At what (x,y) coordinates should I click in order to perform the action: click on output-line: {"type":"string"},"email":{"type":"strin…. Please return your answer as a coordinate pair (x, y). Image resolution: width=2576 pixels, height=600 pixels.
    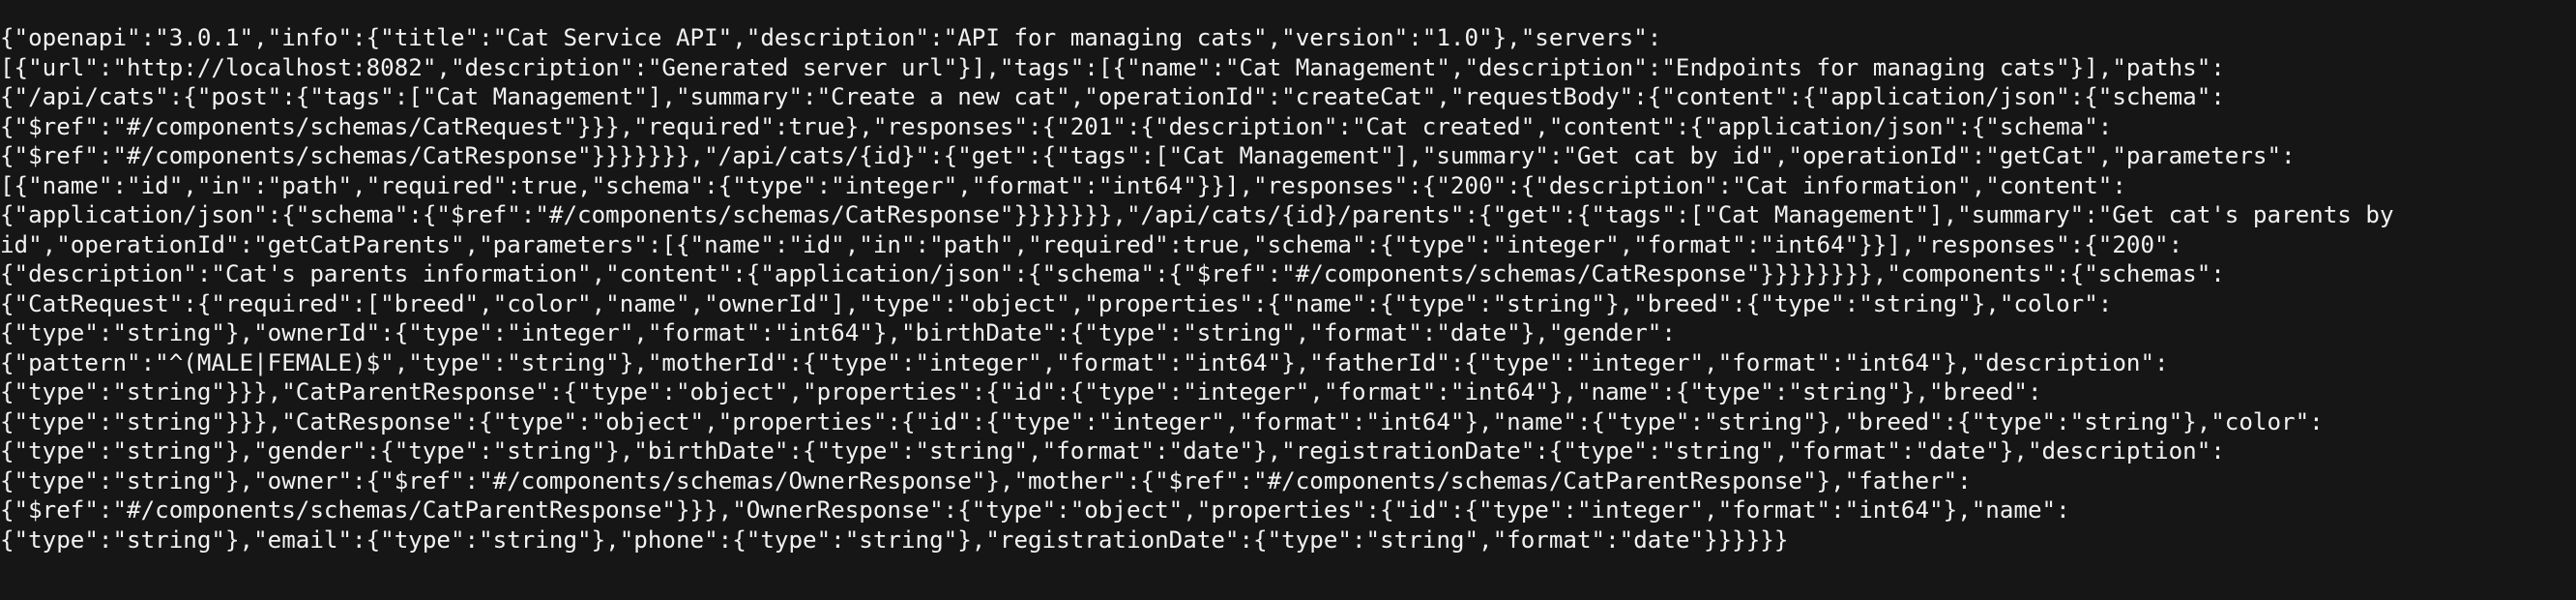
    Looking at the image, I should click on (894, 539).